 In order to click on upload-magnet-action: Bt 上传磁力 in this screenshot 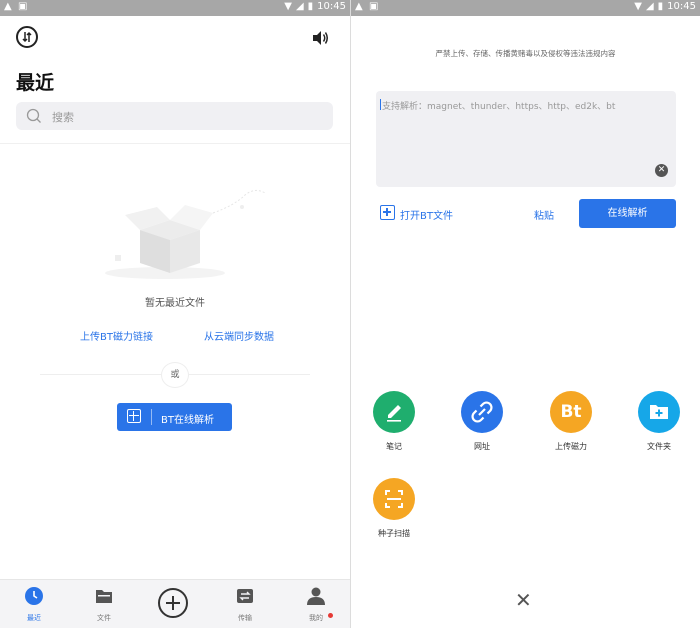, I will do `click(571, 421)`.